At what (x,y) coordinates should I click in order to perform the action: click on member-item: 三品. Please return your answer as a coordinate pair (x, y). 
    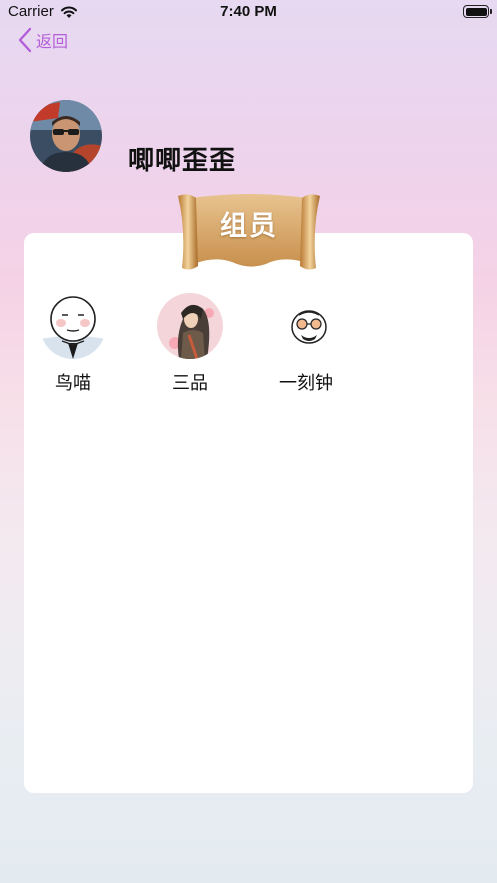
    Looking at the image, I should click on (190, 344).